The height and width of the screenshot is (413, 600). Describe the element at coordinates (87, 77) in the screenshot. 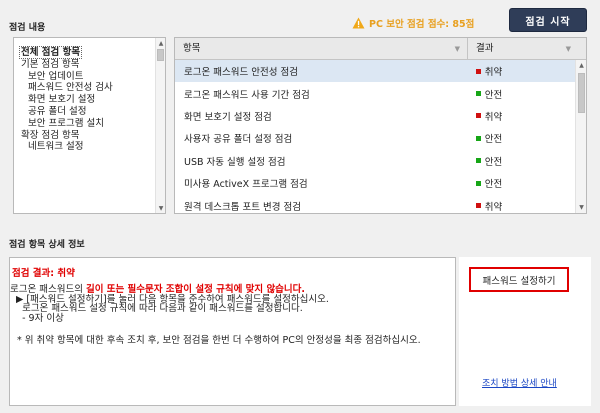

I see `tree-item: 보안 업데이트` at that location.